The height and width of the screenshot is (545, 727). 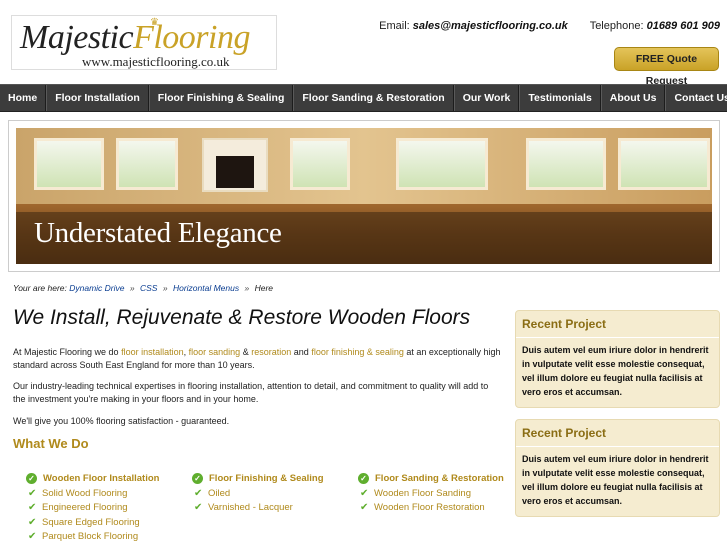 I want to click on service-item: ✔ Varnished - Lacquer, so click(x=258, y=508).